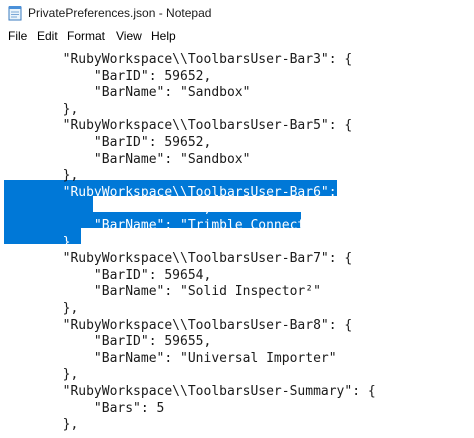 This screenshot has width=474, height=438. Describe the element at coordinates (188, 391) in the screenshot. I see `text-line: "RubyWorkspace\\ToolbarsUser-Summary": {` at that location.